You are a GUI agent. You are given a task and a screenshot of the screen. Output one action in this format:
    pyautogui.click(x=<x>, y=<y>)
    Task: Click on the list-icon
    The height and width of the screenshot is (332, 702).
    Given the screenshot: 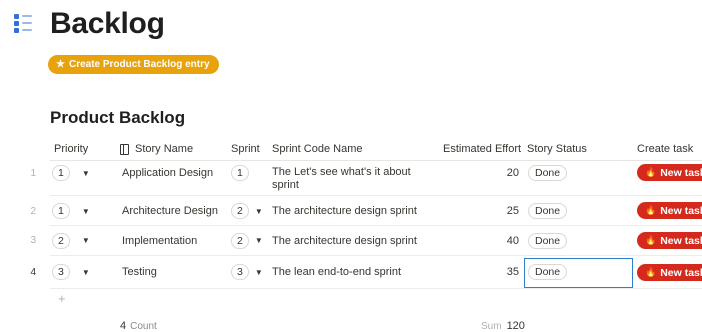 What is the action you would take?
    pyautogui.click(x=27, y=24)
    